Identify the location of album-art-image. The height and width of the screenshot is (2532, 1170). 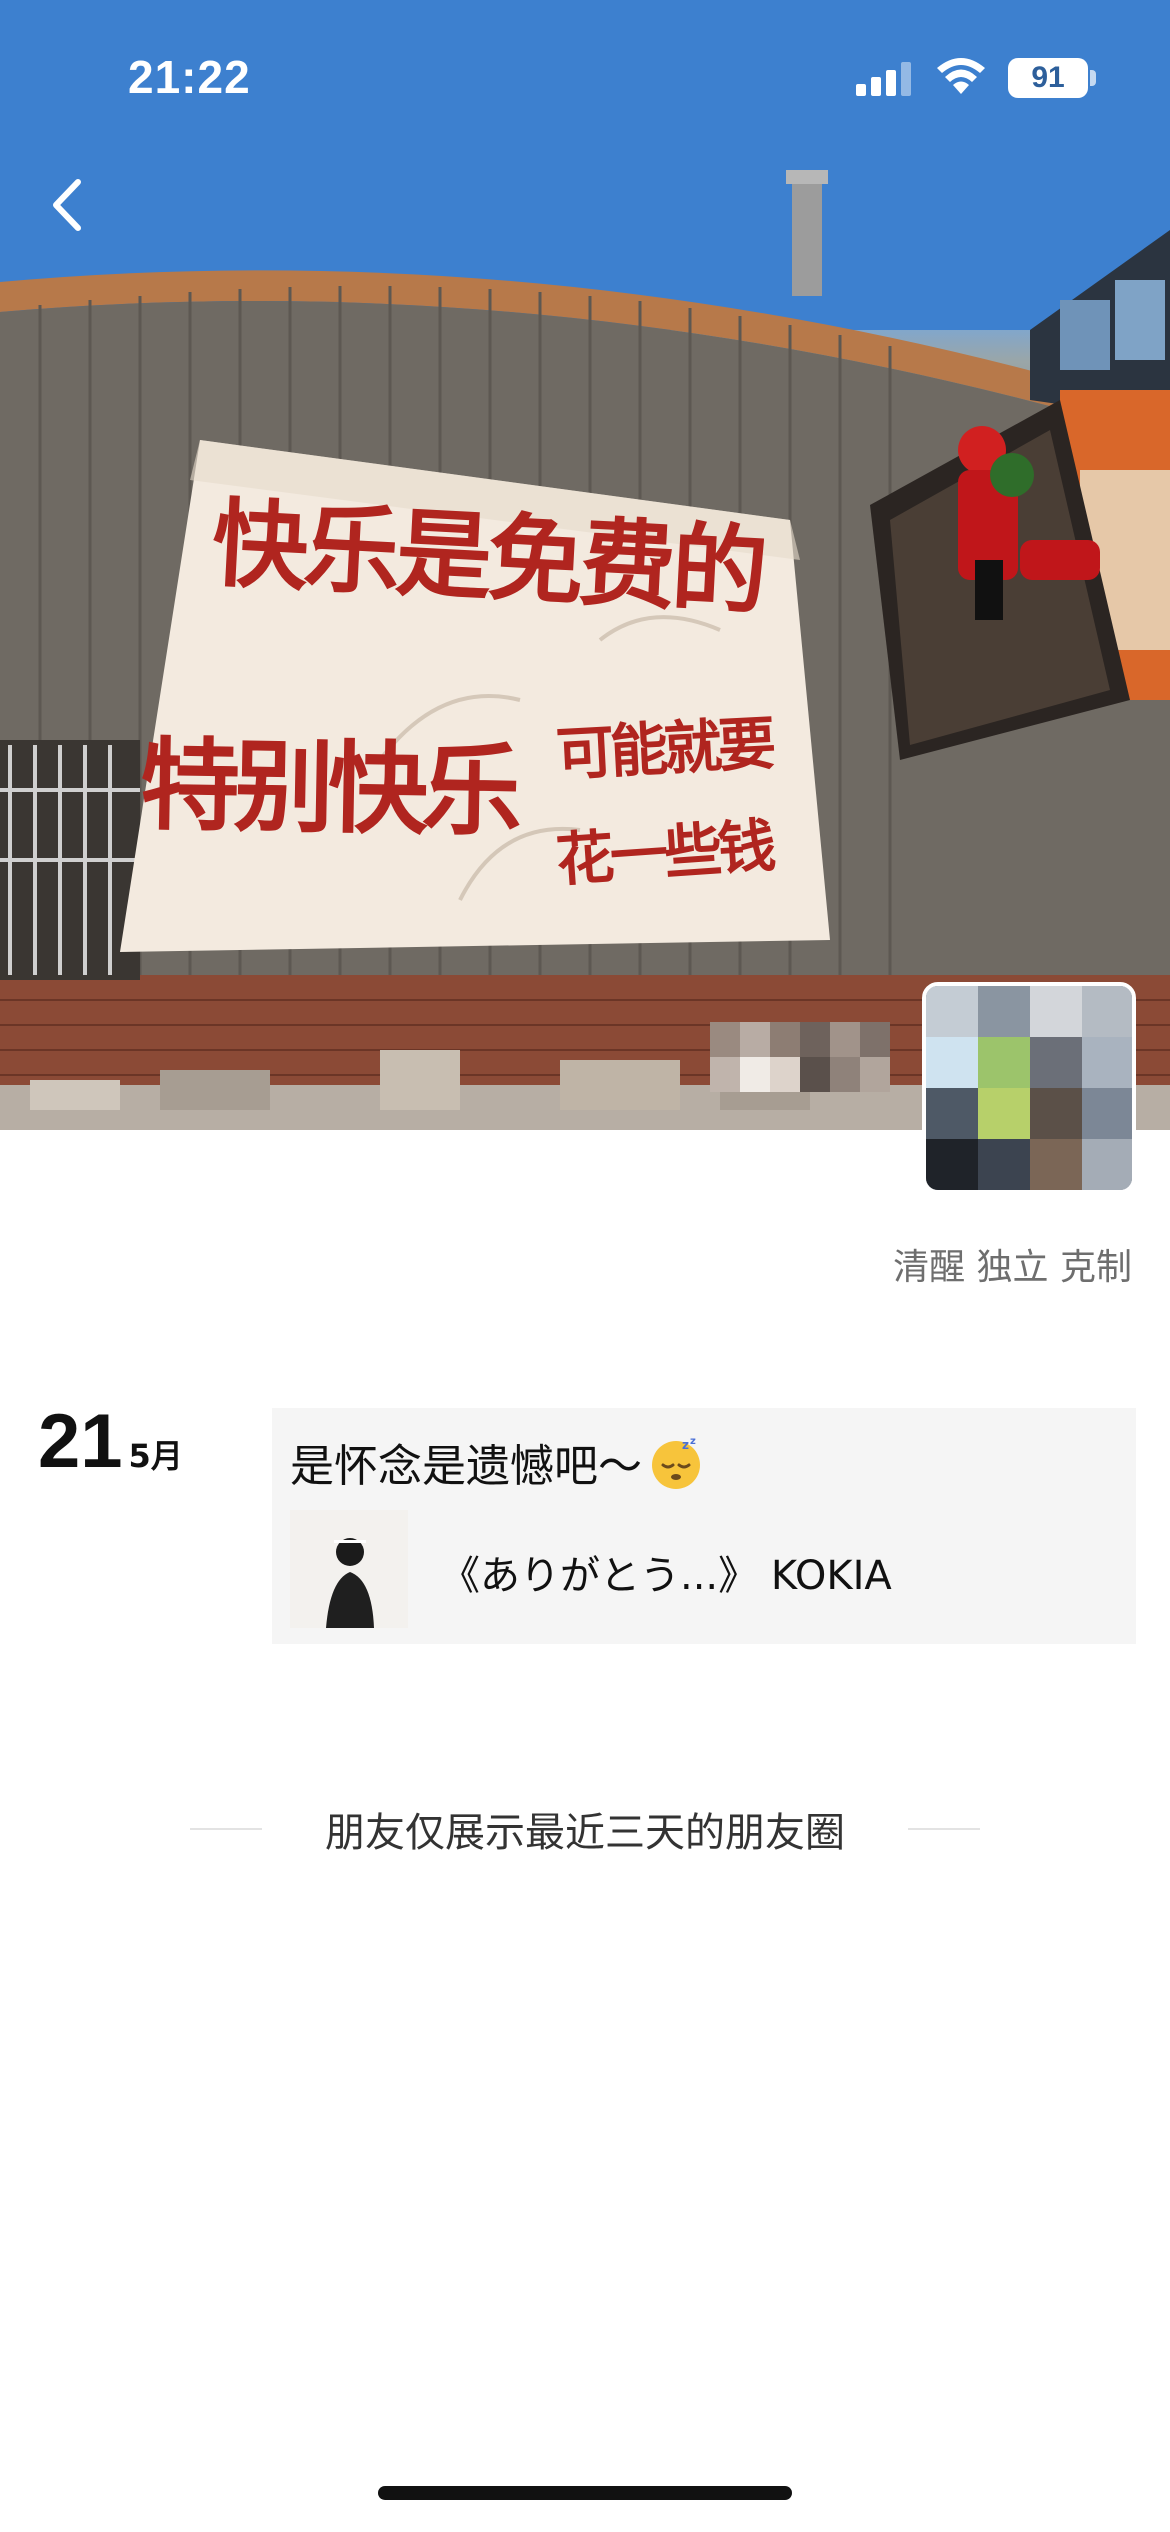
(349, 1569).